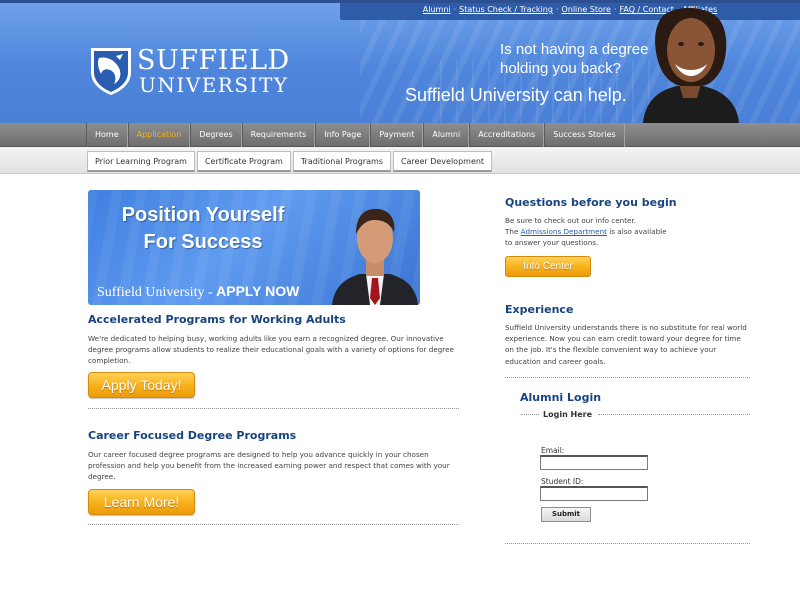 The width and height of the screenshot is (800, 616). What do you see at coordinates (203, 242) in the screenshot?
I see `banner-headline-line2: For Success` at bounding box center [203, 242].